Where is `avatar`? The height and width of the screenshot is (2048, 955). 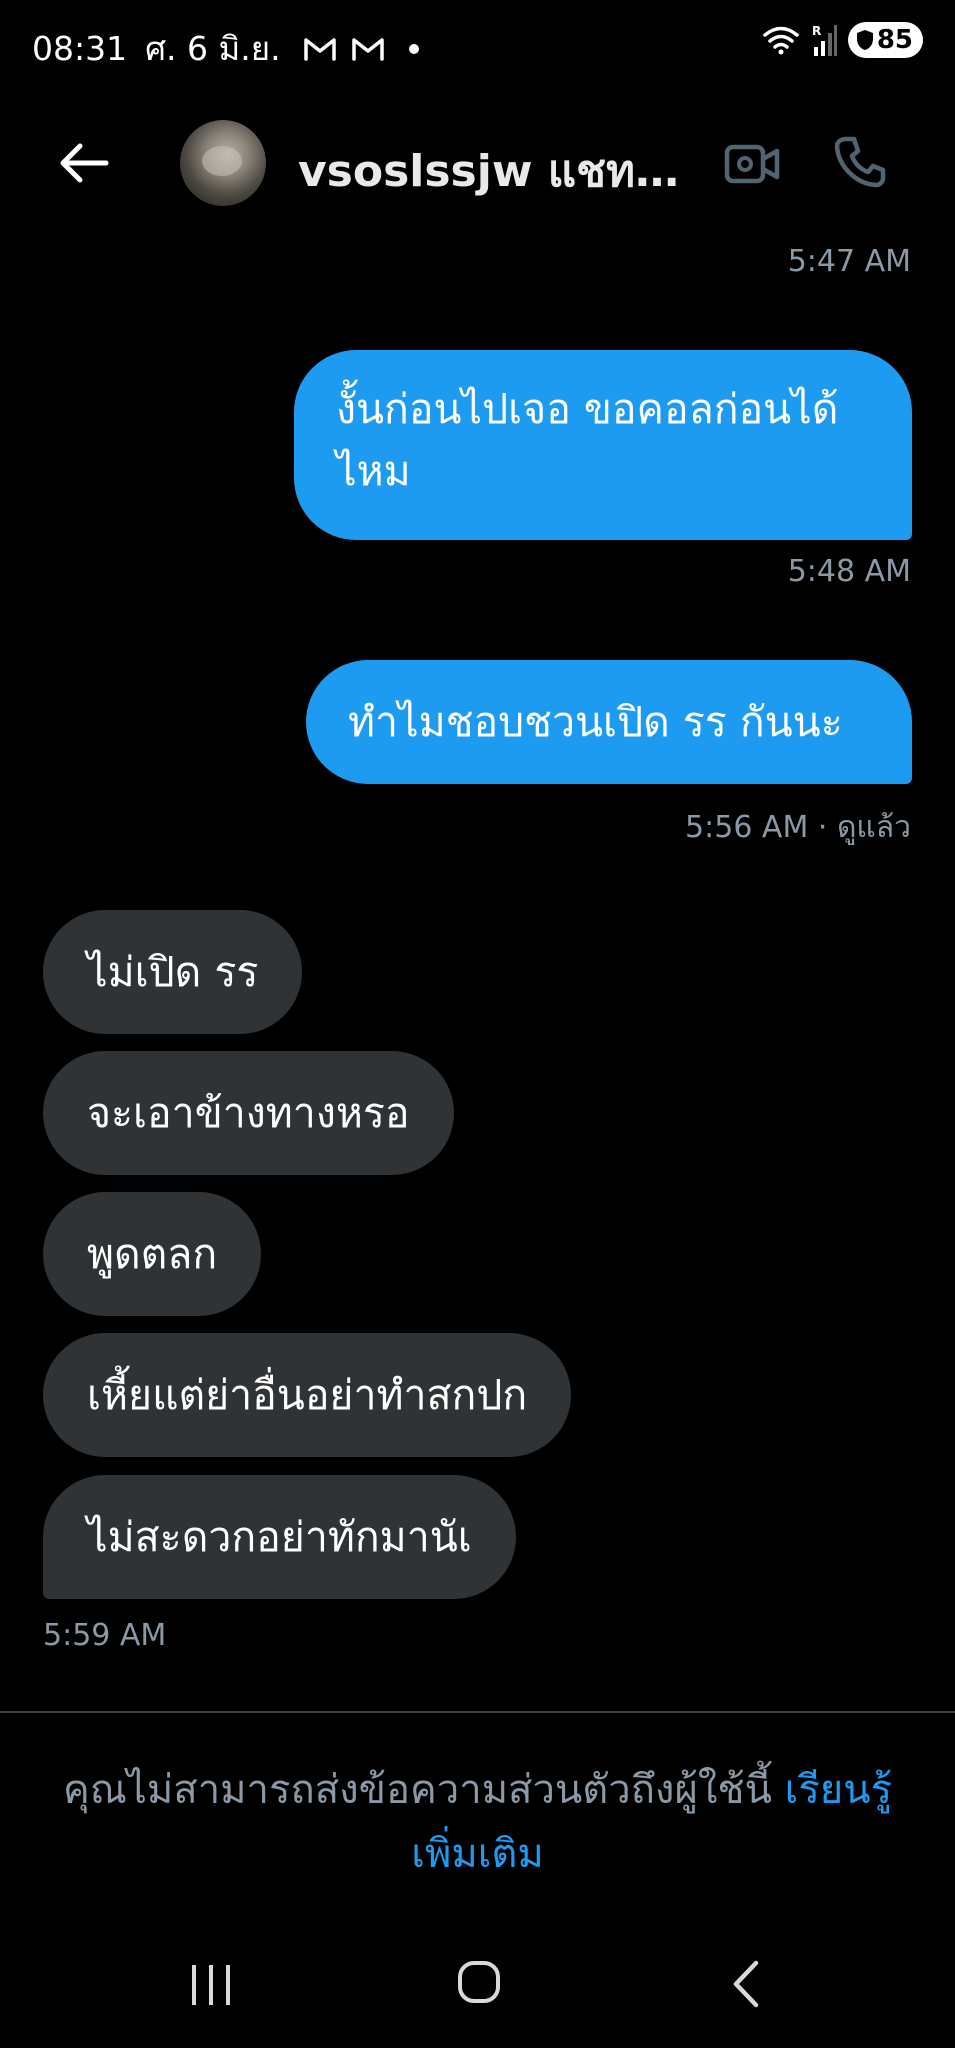
avatar is located at coordinates (223, 163).